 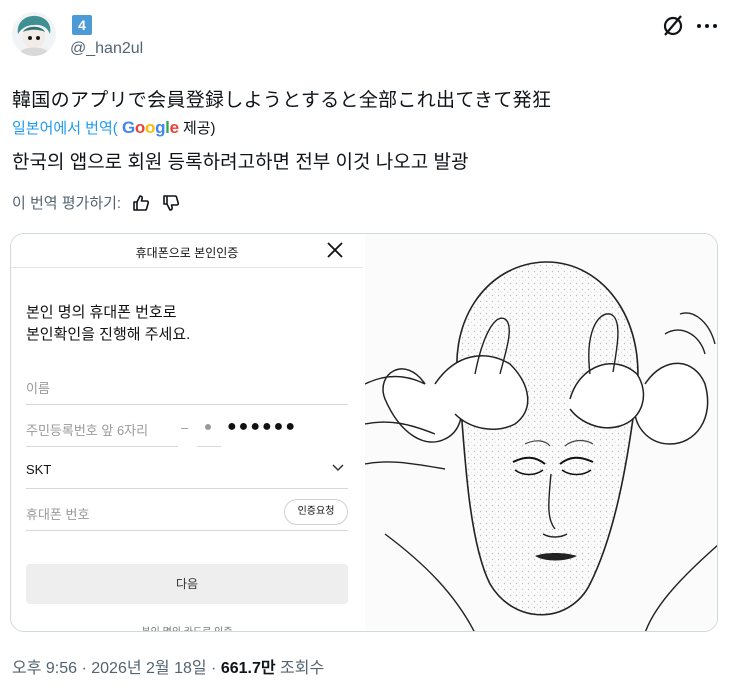 What do you see at coordinates (108, 324) in the screenshot?
I see `form-heading: 본인 명의 휴대폰 번호로 본인확인을 진행해 주세요.` at bounding box center [108, 324].